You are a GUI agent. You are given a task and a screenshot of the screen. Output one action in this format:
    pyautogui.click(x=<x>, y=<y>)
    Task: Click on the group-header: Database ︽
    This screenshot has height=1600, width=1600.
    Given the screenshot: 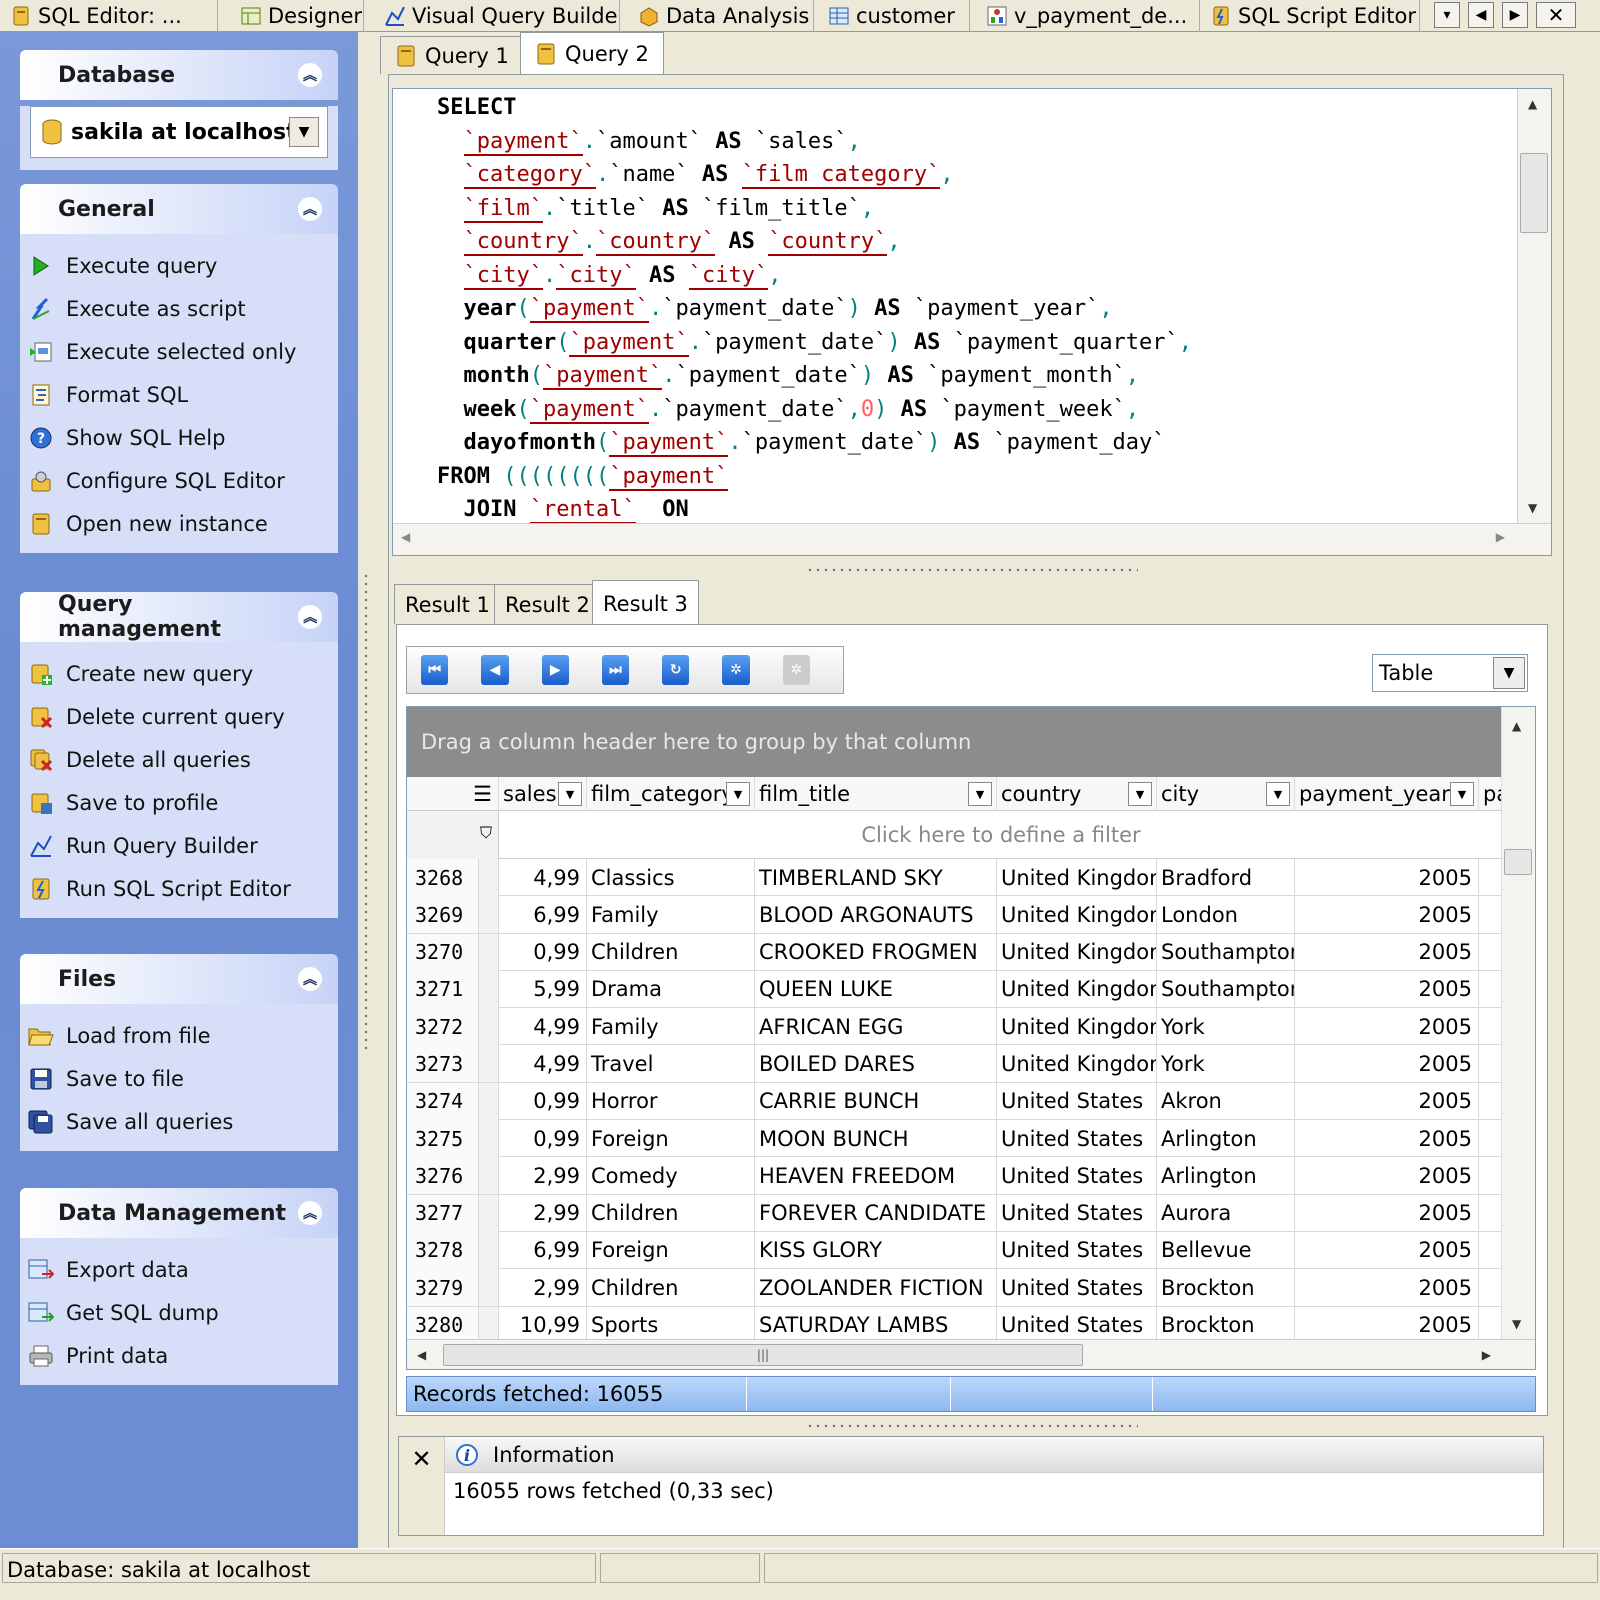 What is the action you would take?
    pyautogui.click(x=179, y=75)
    